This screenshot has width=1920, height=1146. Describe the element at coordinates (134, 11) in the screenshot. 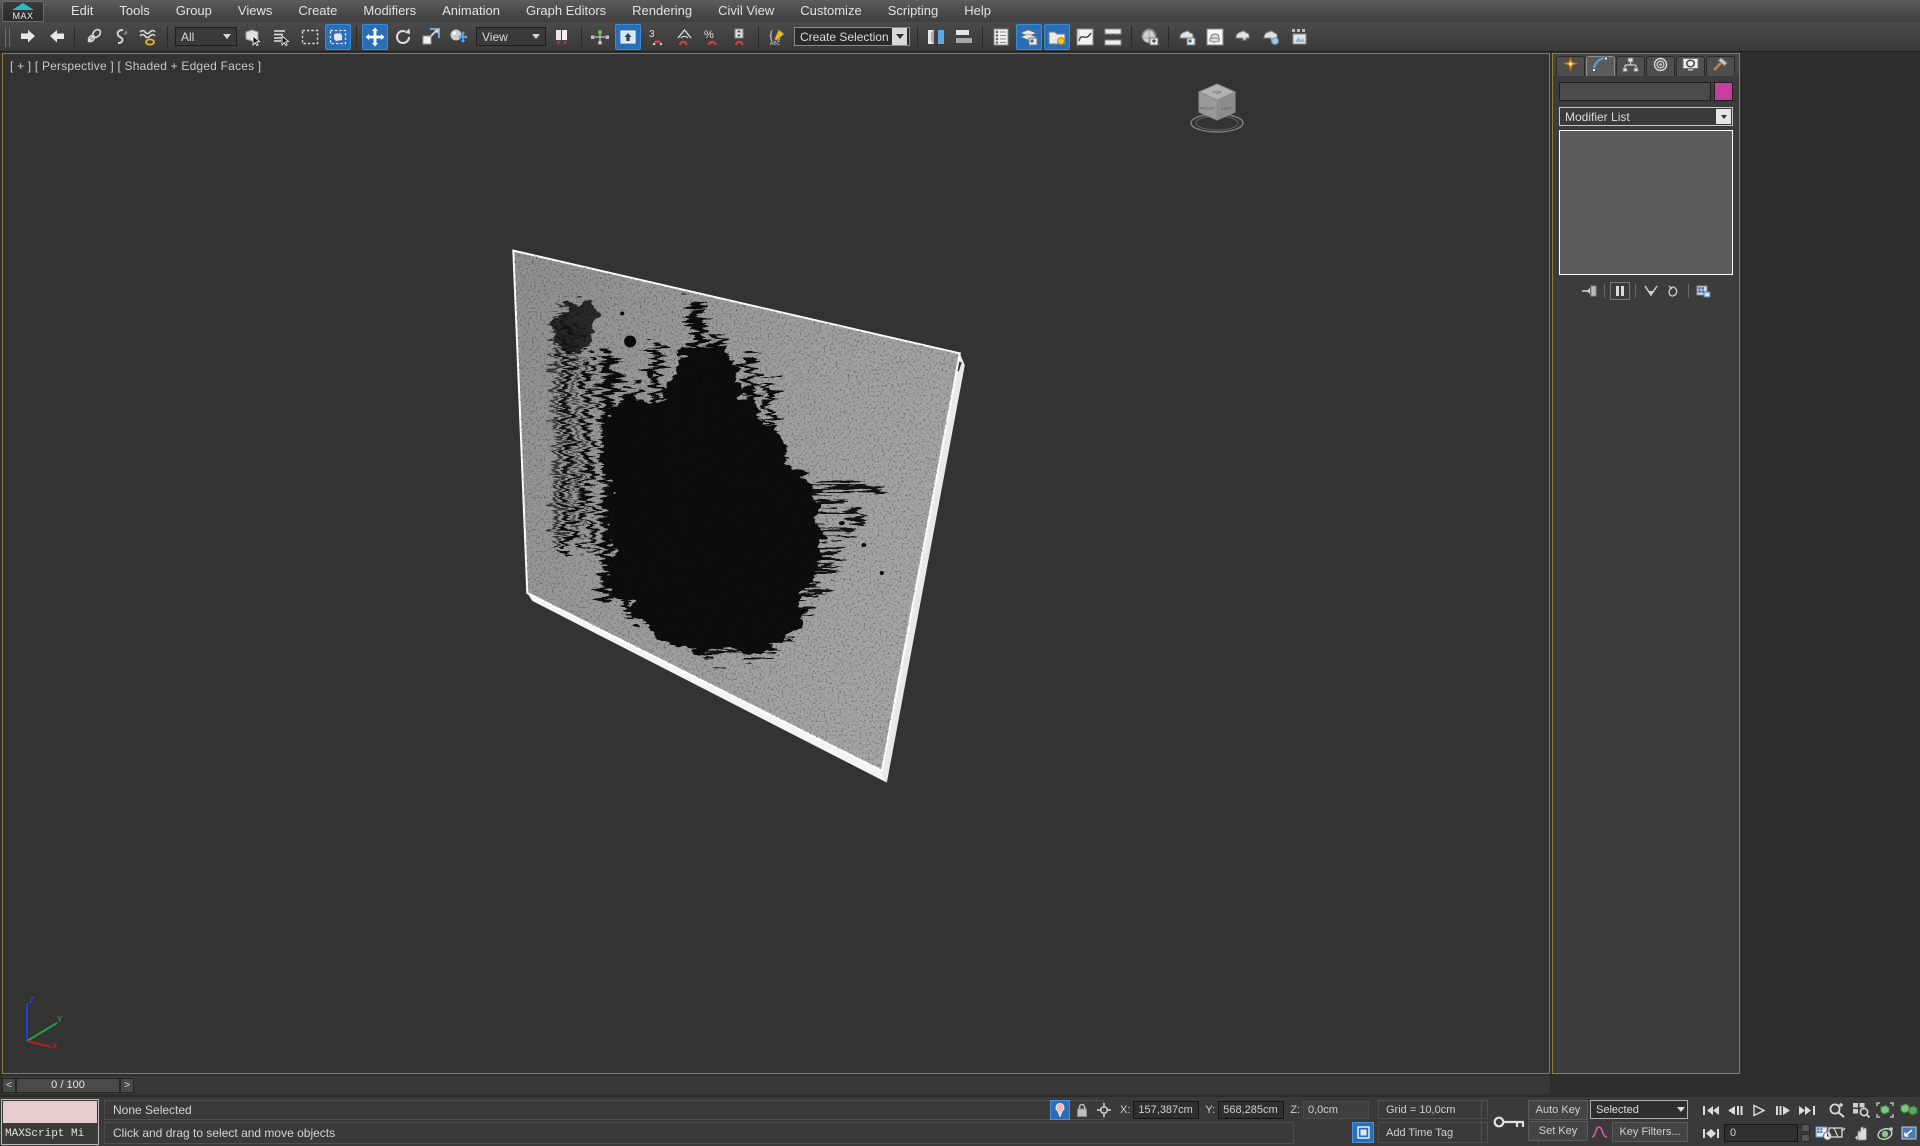

I see `menu-item-tools: Tools` at that location.